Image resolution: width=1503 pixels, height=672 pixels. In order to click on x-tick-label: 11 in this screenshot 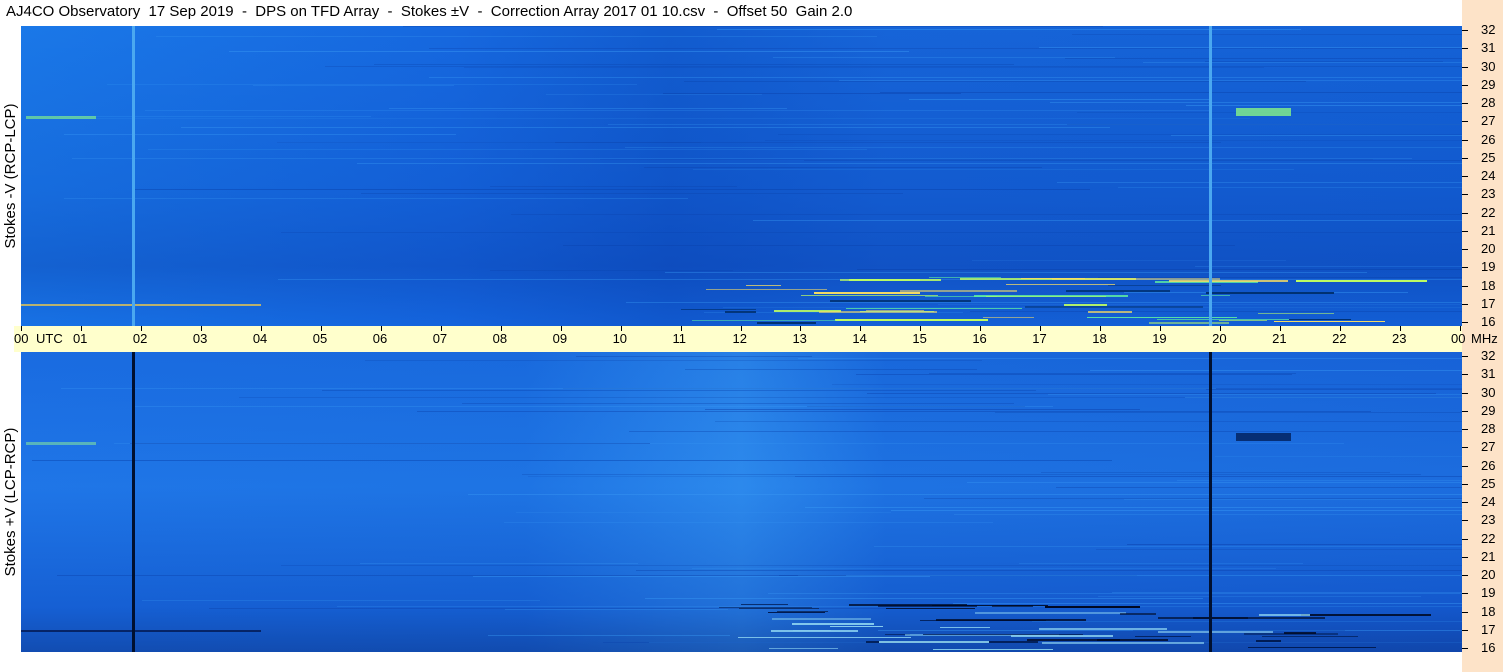, I will do `click(679, 338)`.